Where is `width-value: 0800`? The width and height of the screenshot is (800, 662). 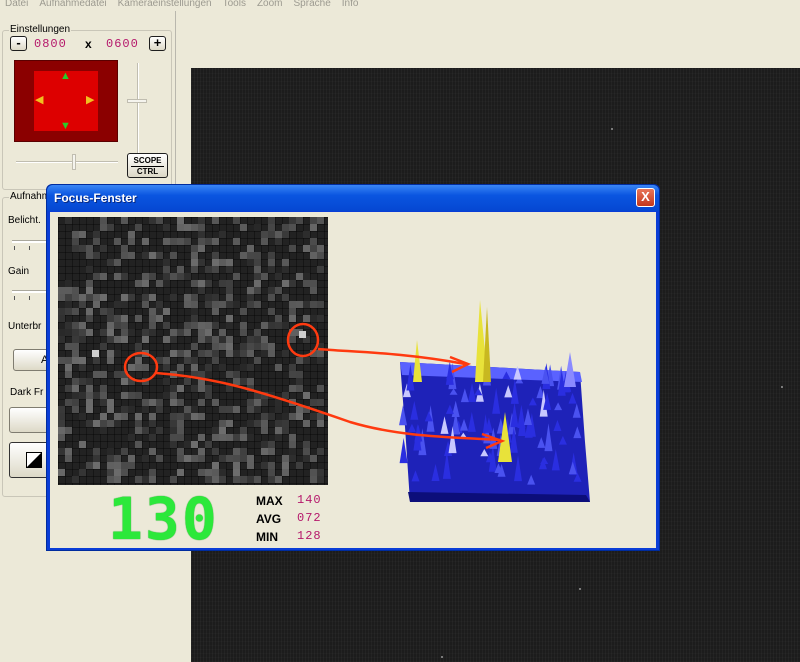
width-value: 0800 is located at coordinates (50, 44).